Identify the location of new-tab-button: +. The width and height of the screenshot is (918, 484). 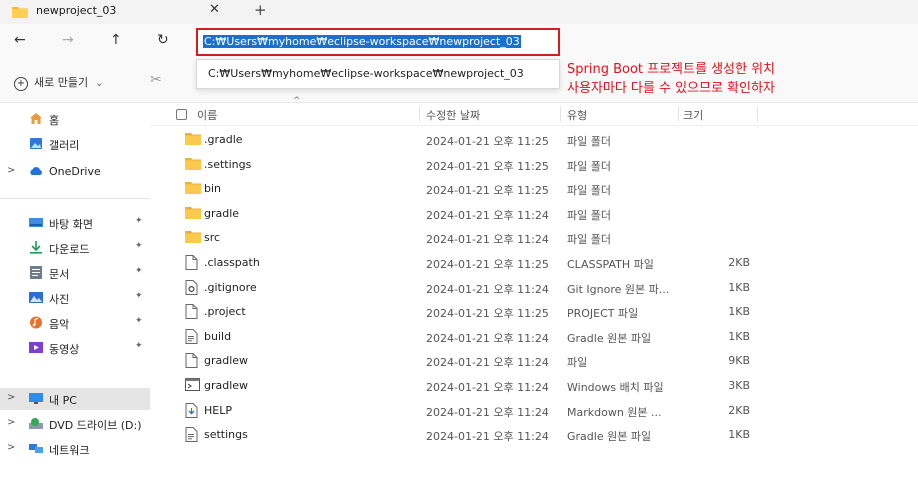
(260, 10).